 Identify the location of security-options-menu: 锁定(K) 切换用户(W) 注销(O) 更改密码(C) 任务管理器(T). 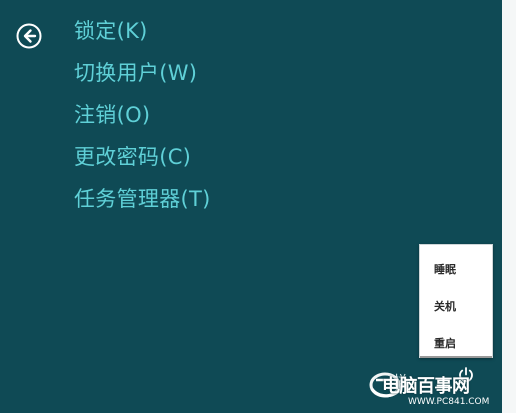
(142, 119).